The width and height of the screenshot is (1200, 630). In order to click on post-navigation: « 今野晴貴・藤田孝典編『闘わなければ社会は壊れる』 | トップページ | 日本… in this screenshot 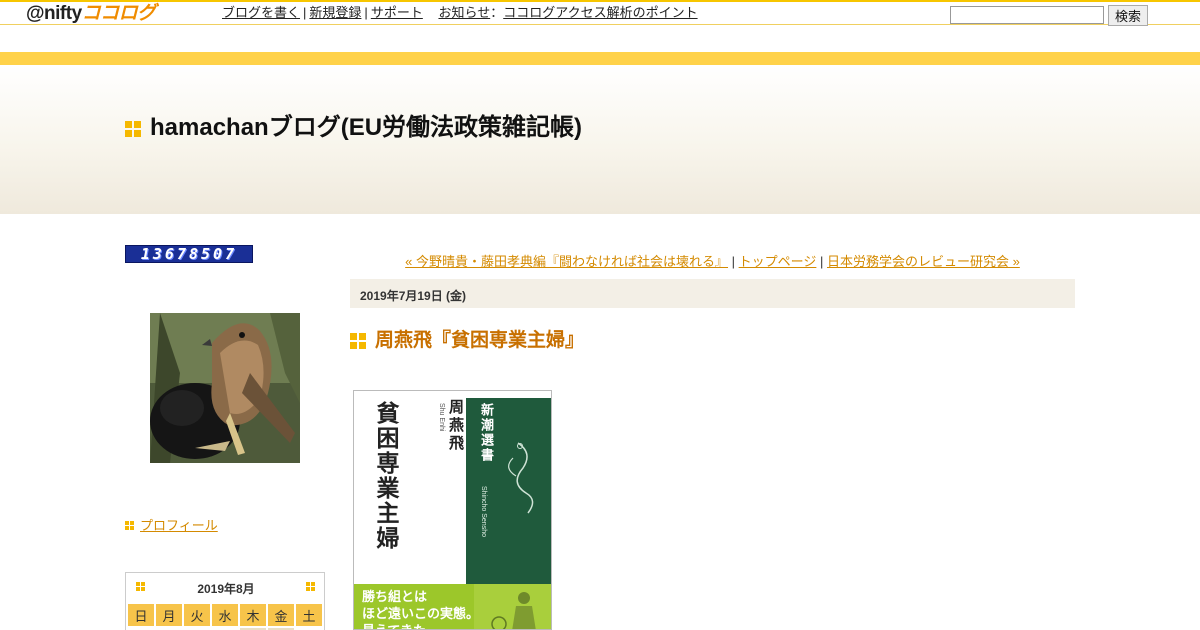, I will do `click(712, 260)`.